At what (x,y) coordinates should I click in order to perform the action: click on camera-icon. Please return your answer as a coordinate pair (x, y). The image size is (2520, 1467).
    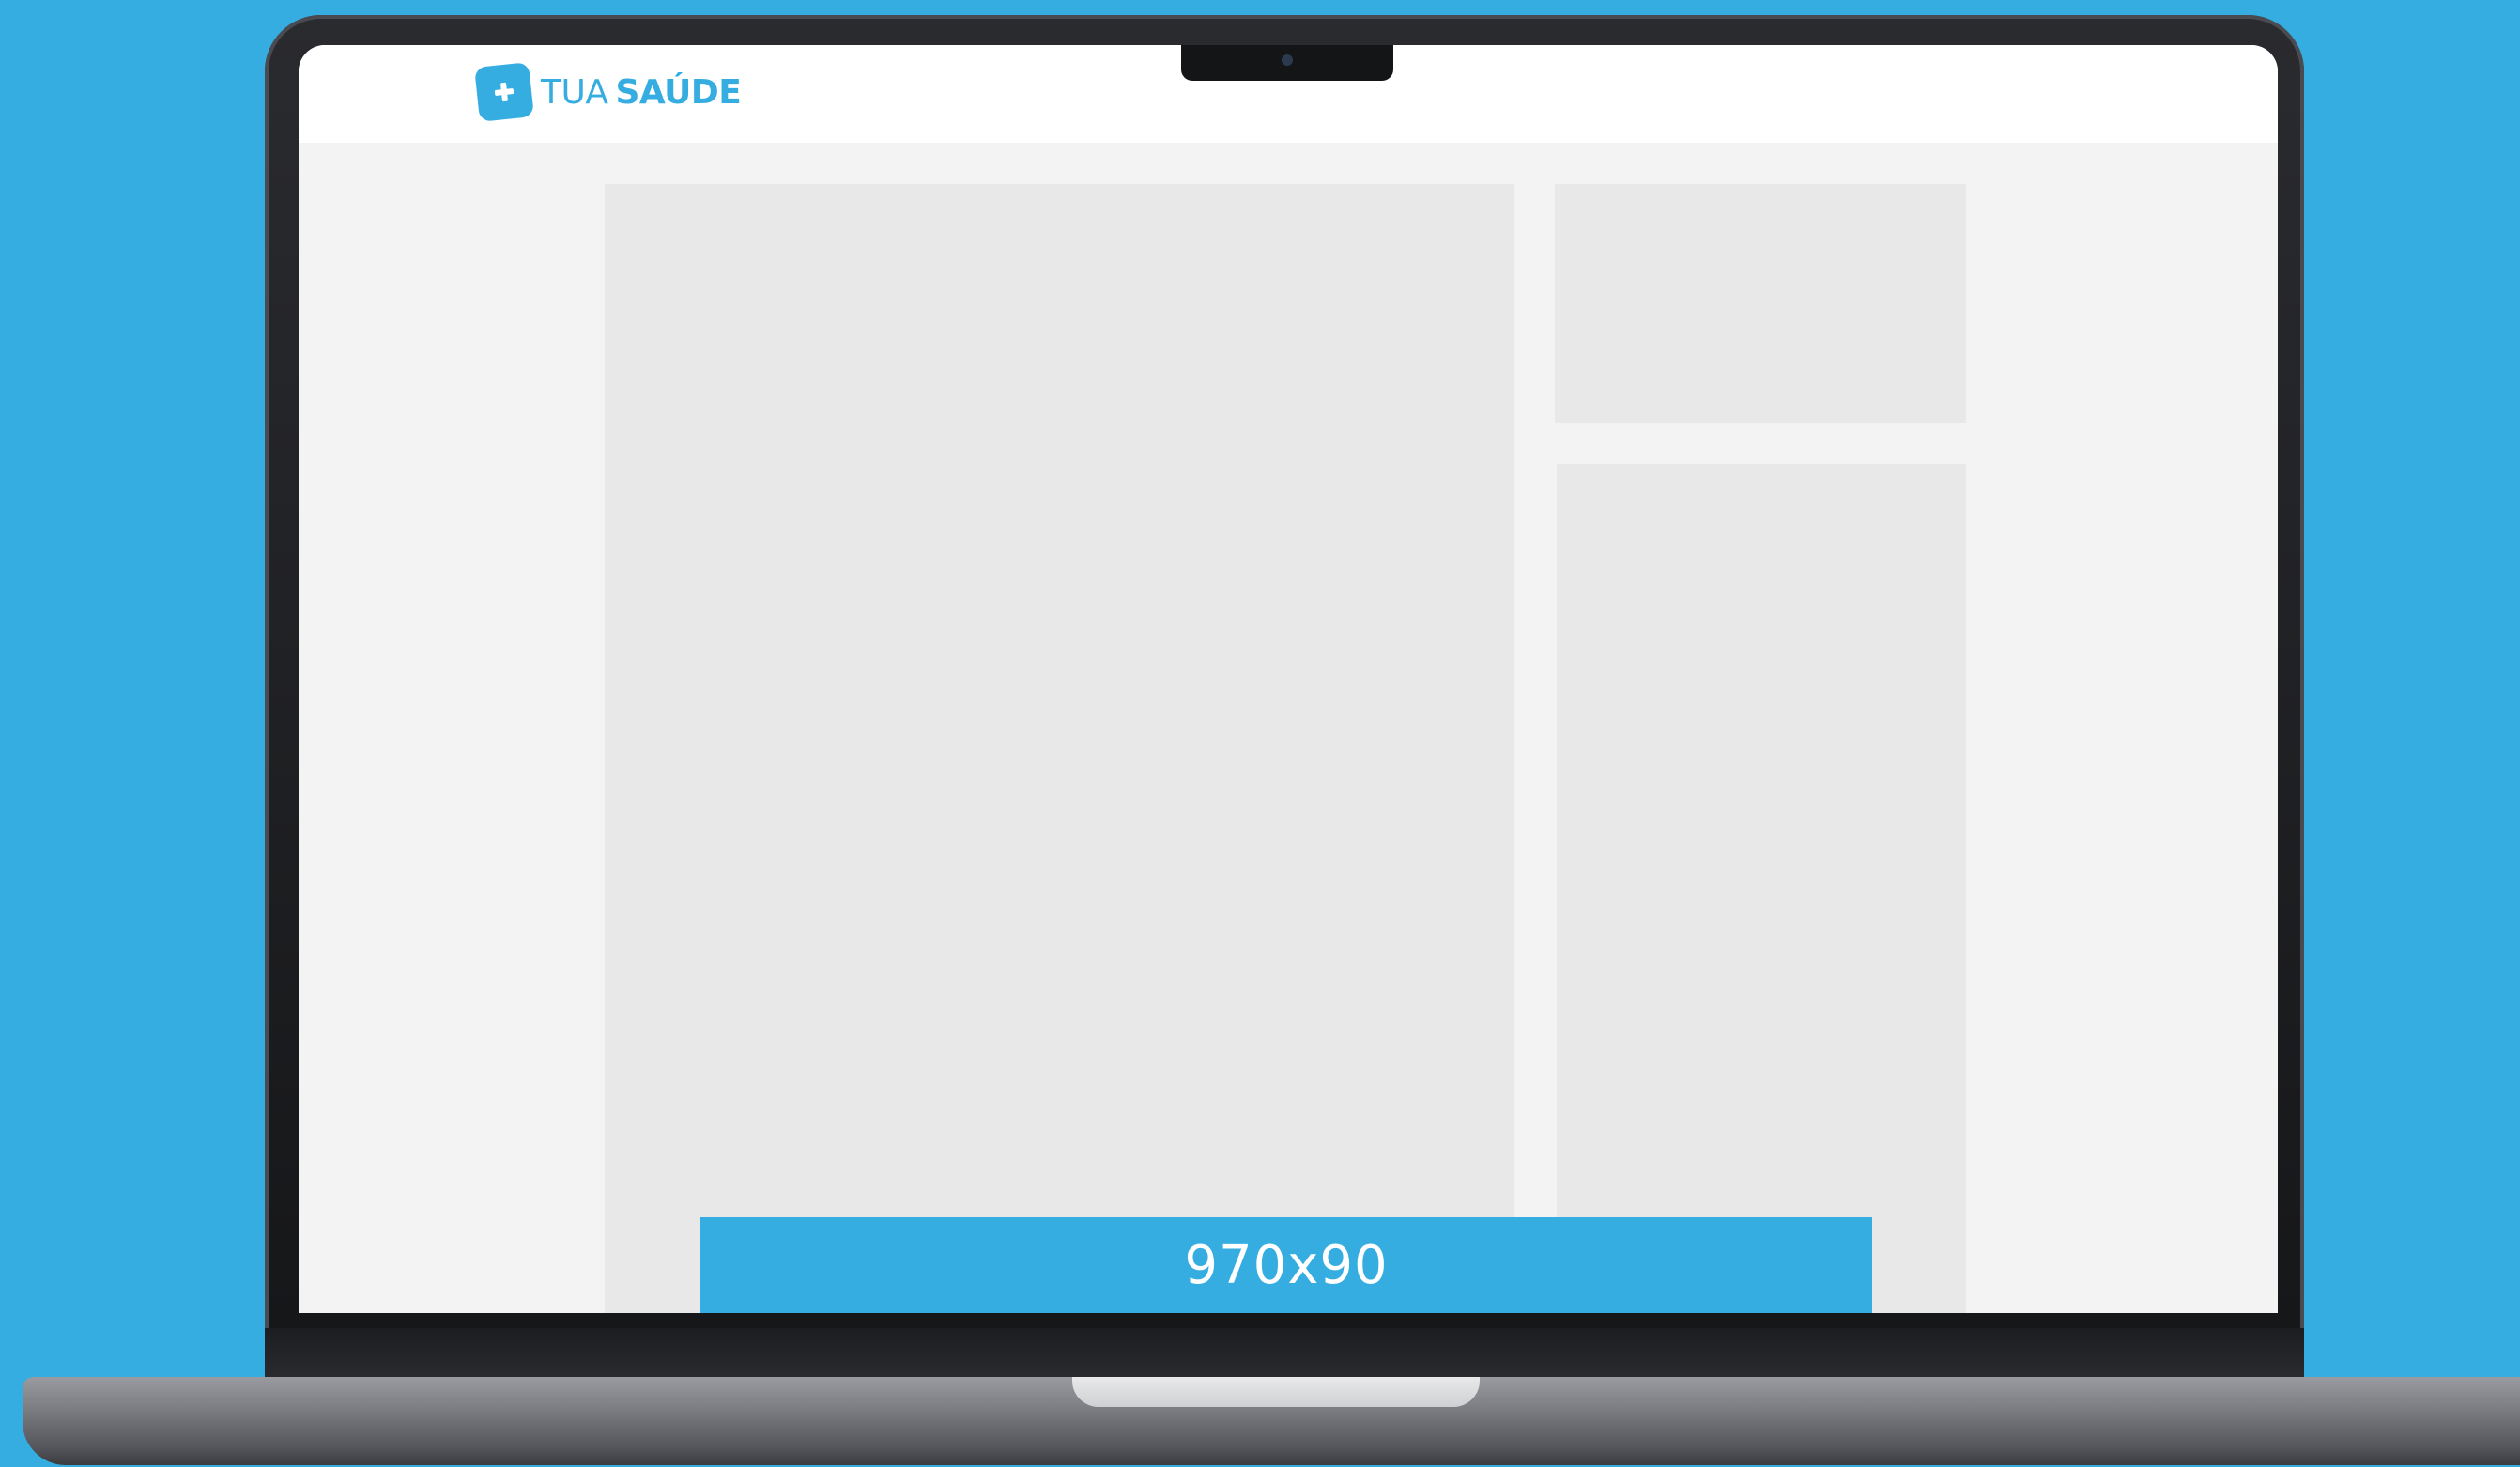
    Looking at the image, I should click on (1287, 60).